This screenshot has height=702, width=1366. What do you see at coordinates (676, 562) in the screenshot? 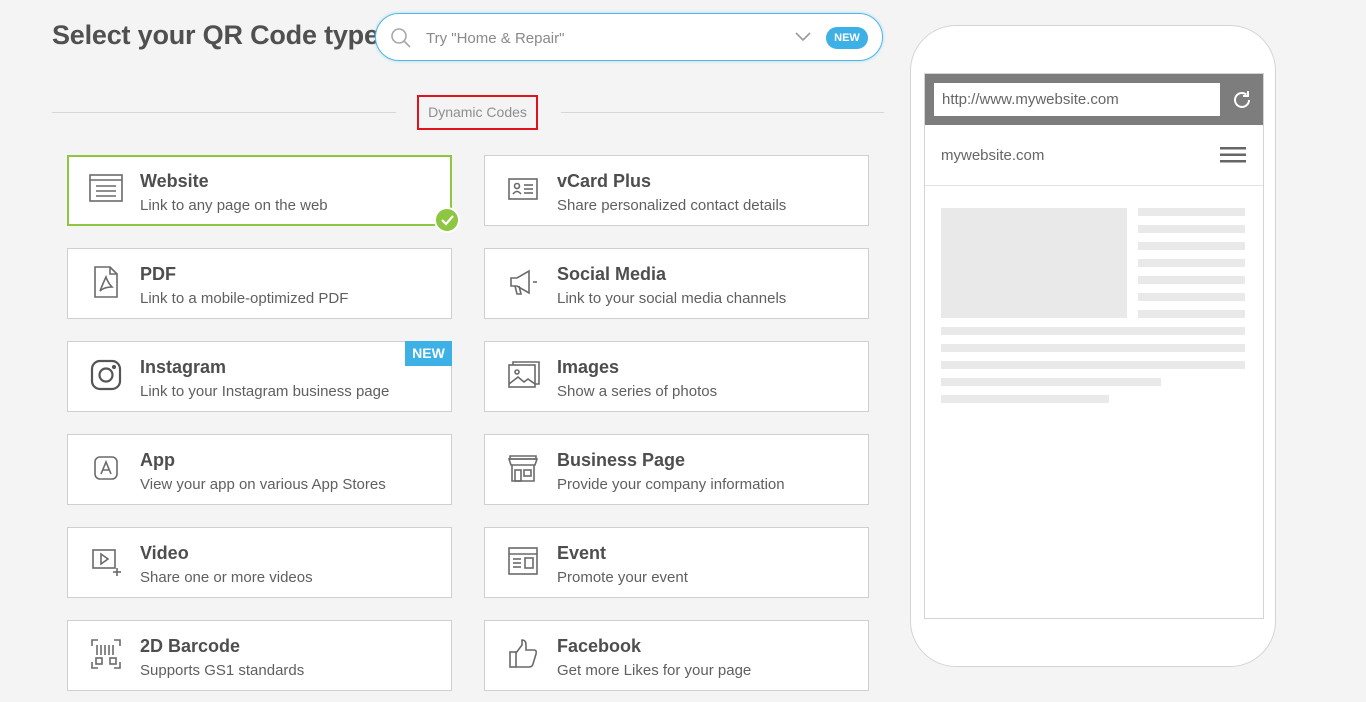
I see `card-event: Event Promote your event` at bounding box center [676, 562].